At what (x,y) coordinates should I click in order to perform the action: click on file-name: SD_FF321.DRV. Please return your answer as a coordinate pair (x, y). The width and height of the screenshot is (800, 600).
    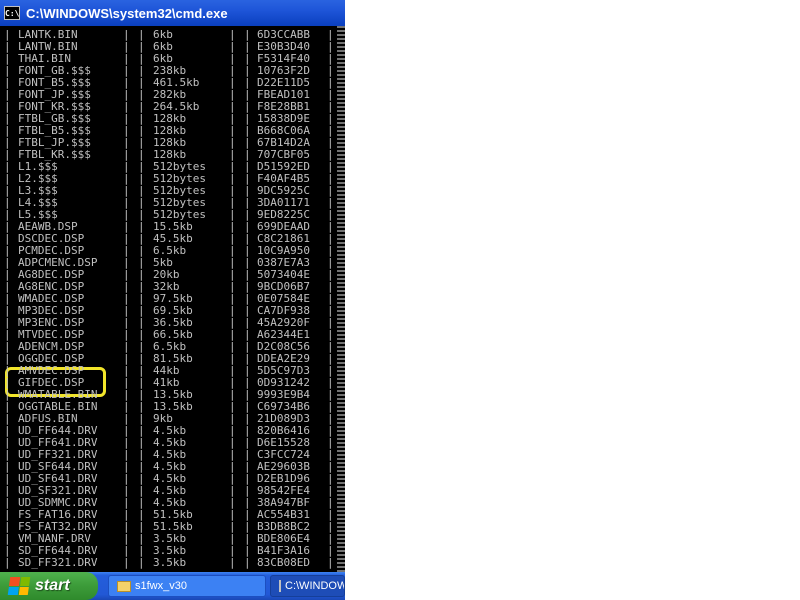
    Looking at the image, I should click on (58, 562).